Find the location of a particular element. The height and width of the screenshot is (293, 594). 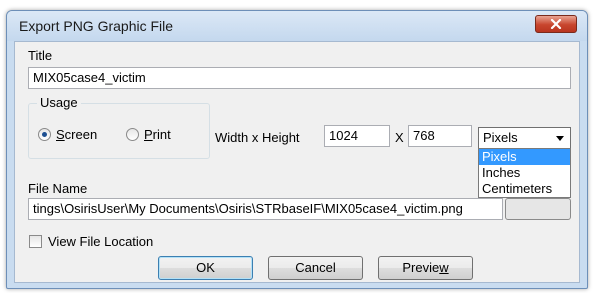

preview-button: Preview is located at coordinates (425, 268).